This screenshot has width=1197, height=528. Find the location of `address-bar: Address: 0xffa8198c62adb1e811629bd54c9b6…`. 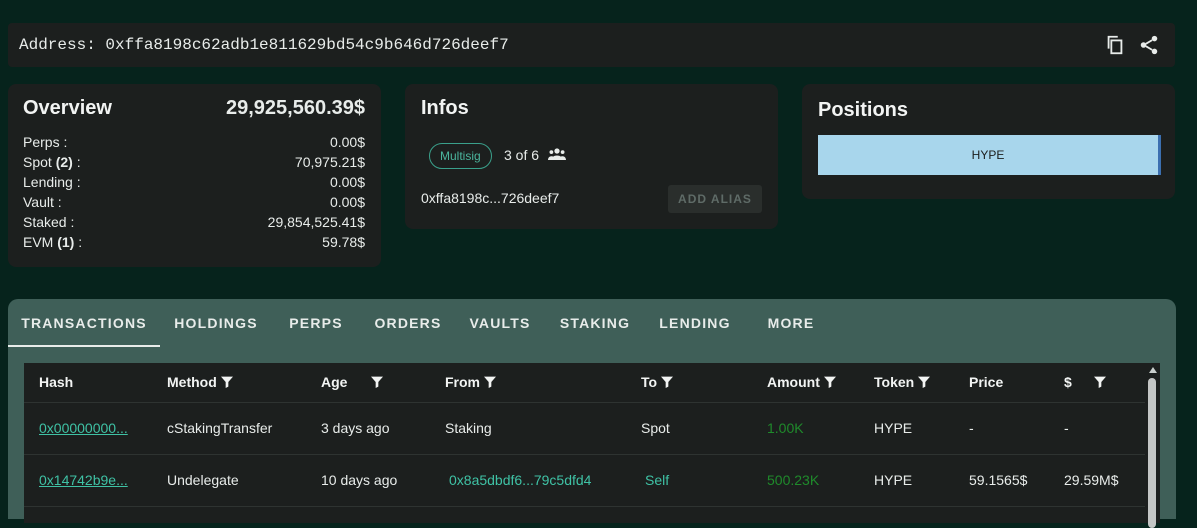

address-bar: Address: 0xffa8198c62adb1e811629bd54c9b6… is located at coordinates (591, 45).